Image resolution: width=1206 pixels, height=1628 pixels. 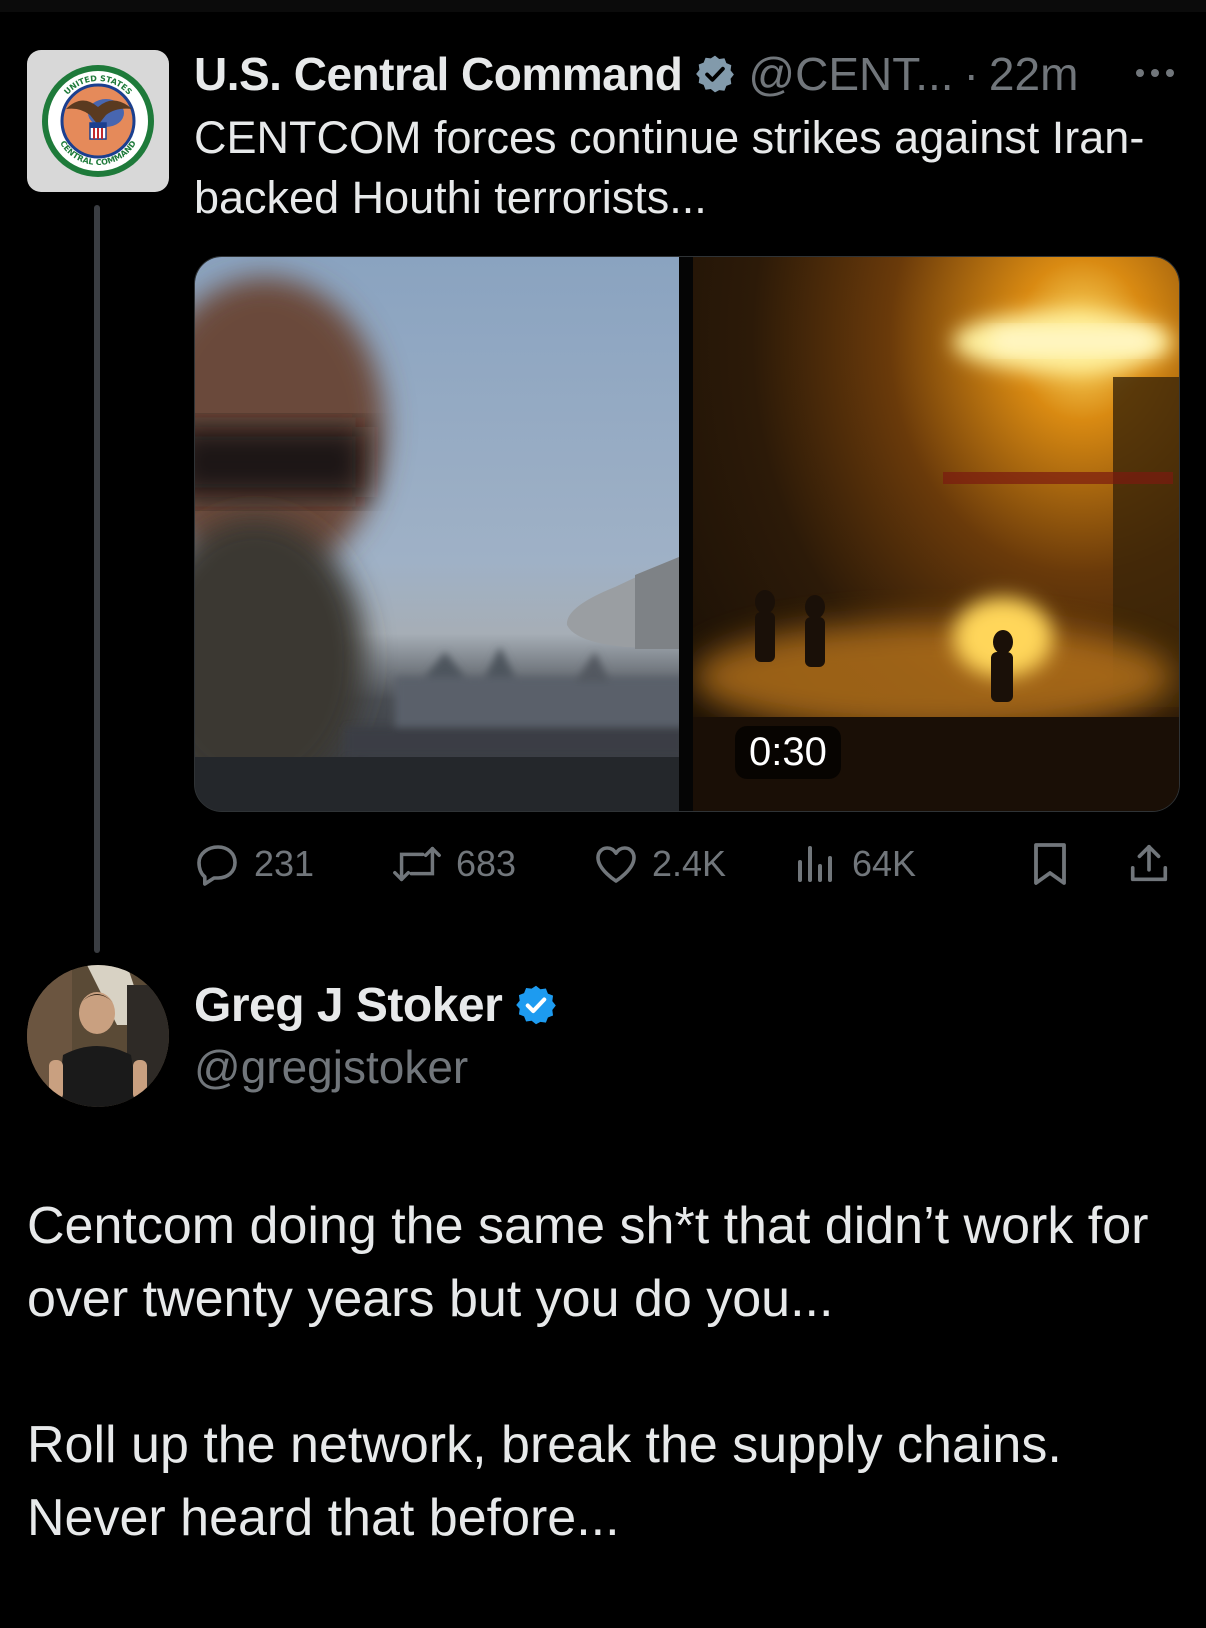 I want to click on more-options-icon, so click(x=1155, y=73).